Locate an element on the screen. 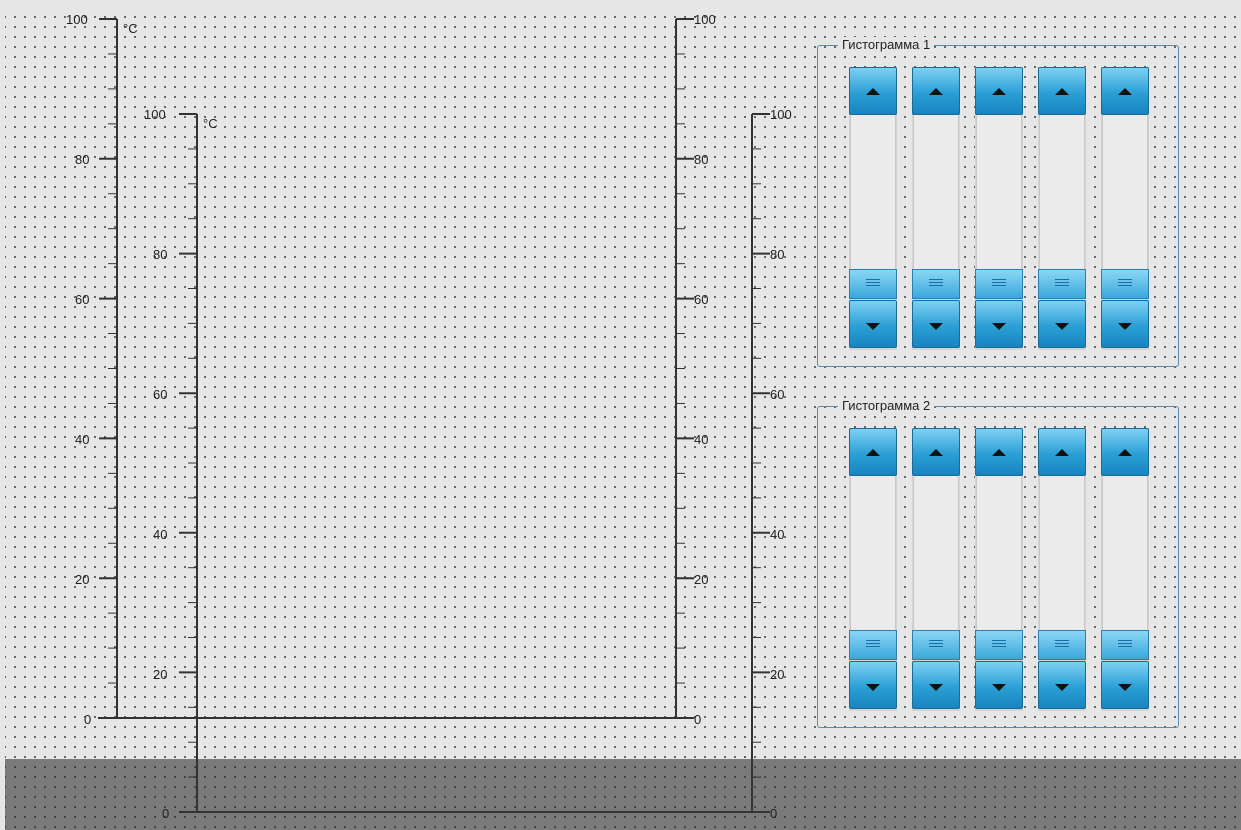 The height and width of the screenshot is (830, 1241). outer-right-label-60: 60 is located at coordinates (701, 299).